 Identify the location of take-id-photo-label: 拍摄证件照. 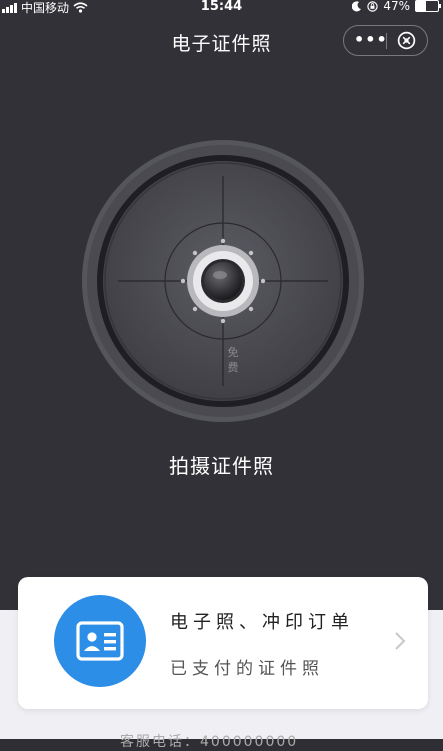
(221, 464).